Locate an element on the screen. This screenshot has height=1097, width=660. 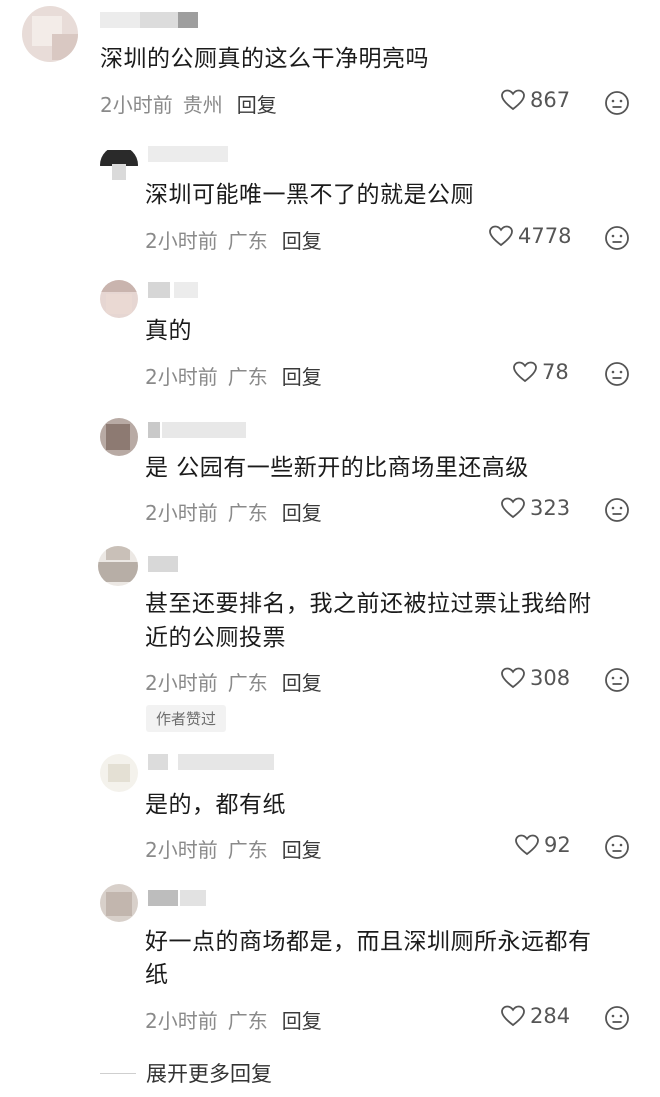
comment-text-line-2: 纸 is located at coordinates (157, 975).